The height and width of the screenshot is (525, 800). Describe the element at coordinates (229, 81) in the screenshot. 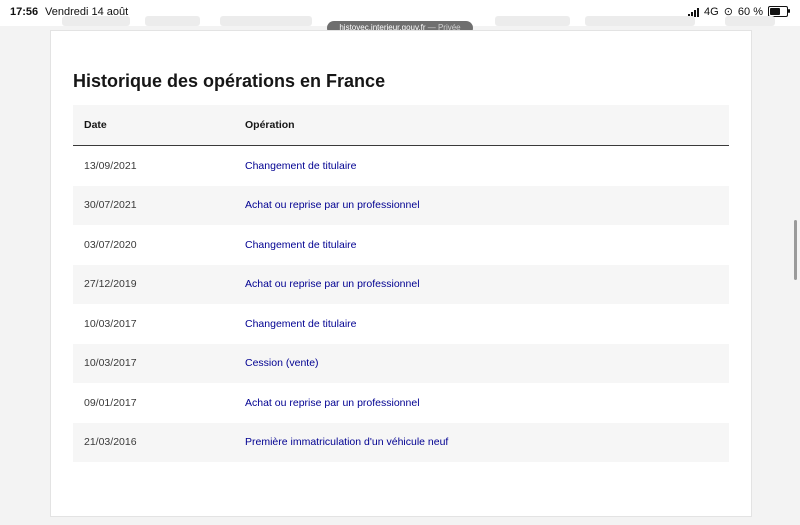

I see `page-title: Historique des opérations en France` at that location.